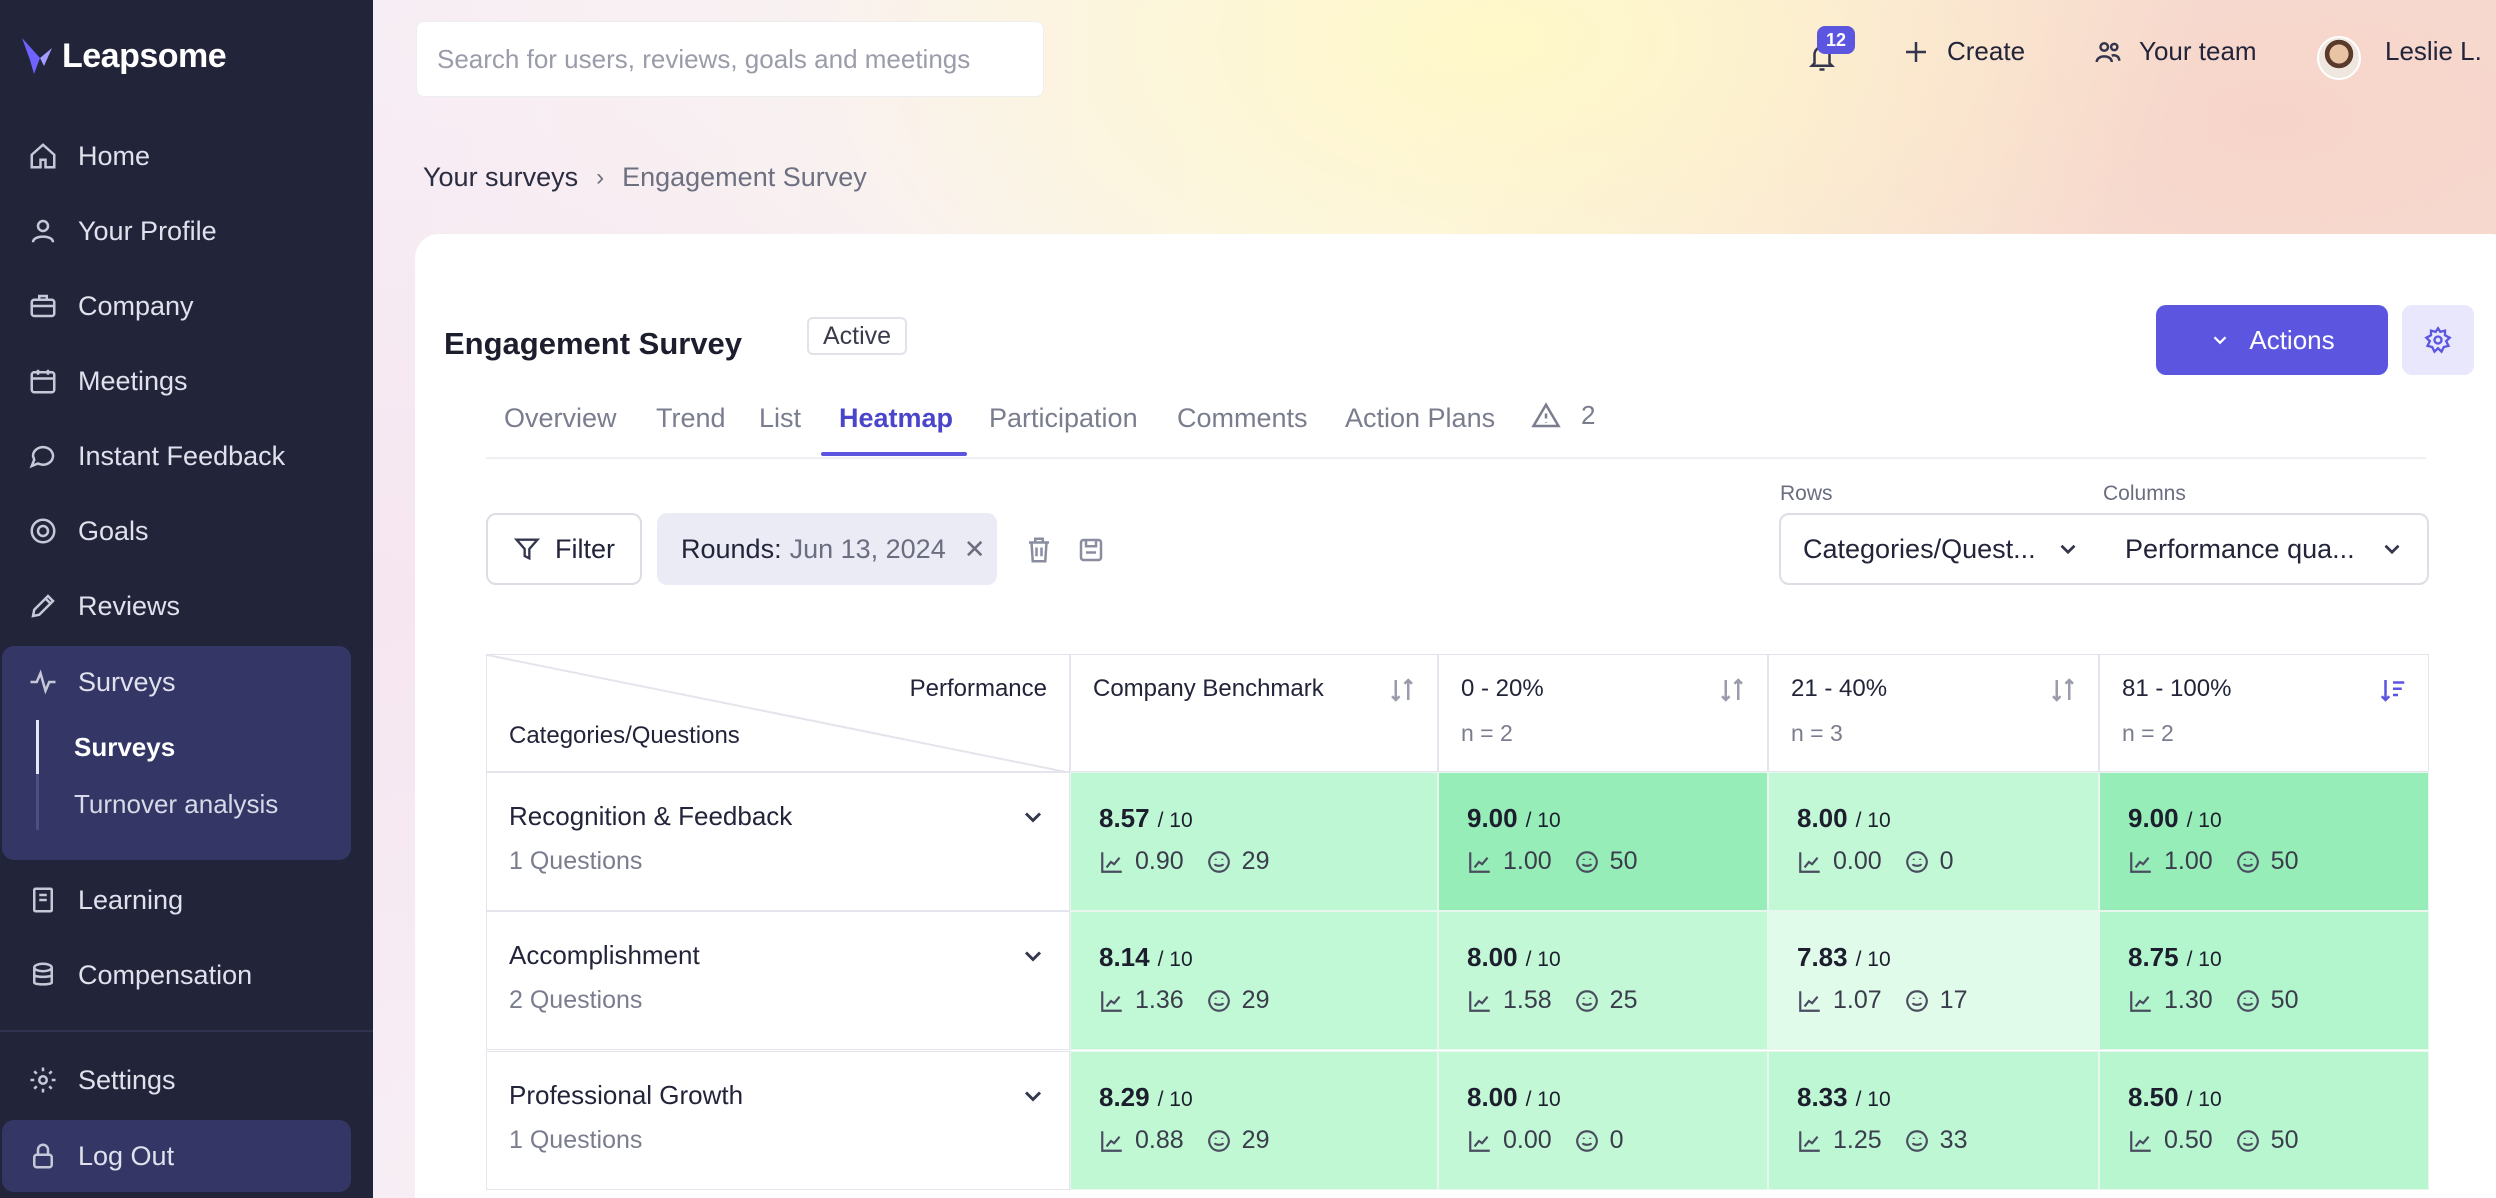 The image size is (2496, 1198). I want to click on chevron-down-icon, so click(2068, 549).